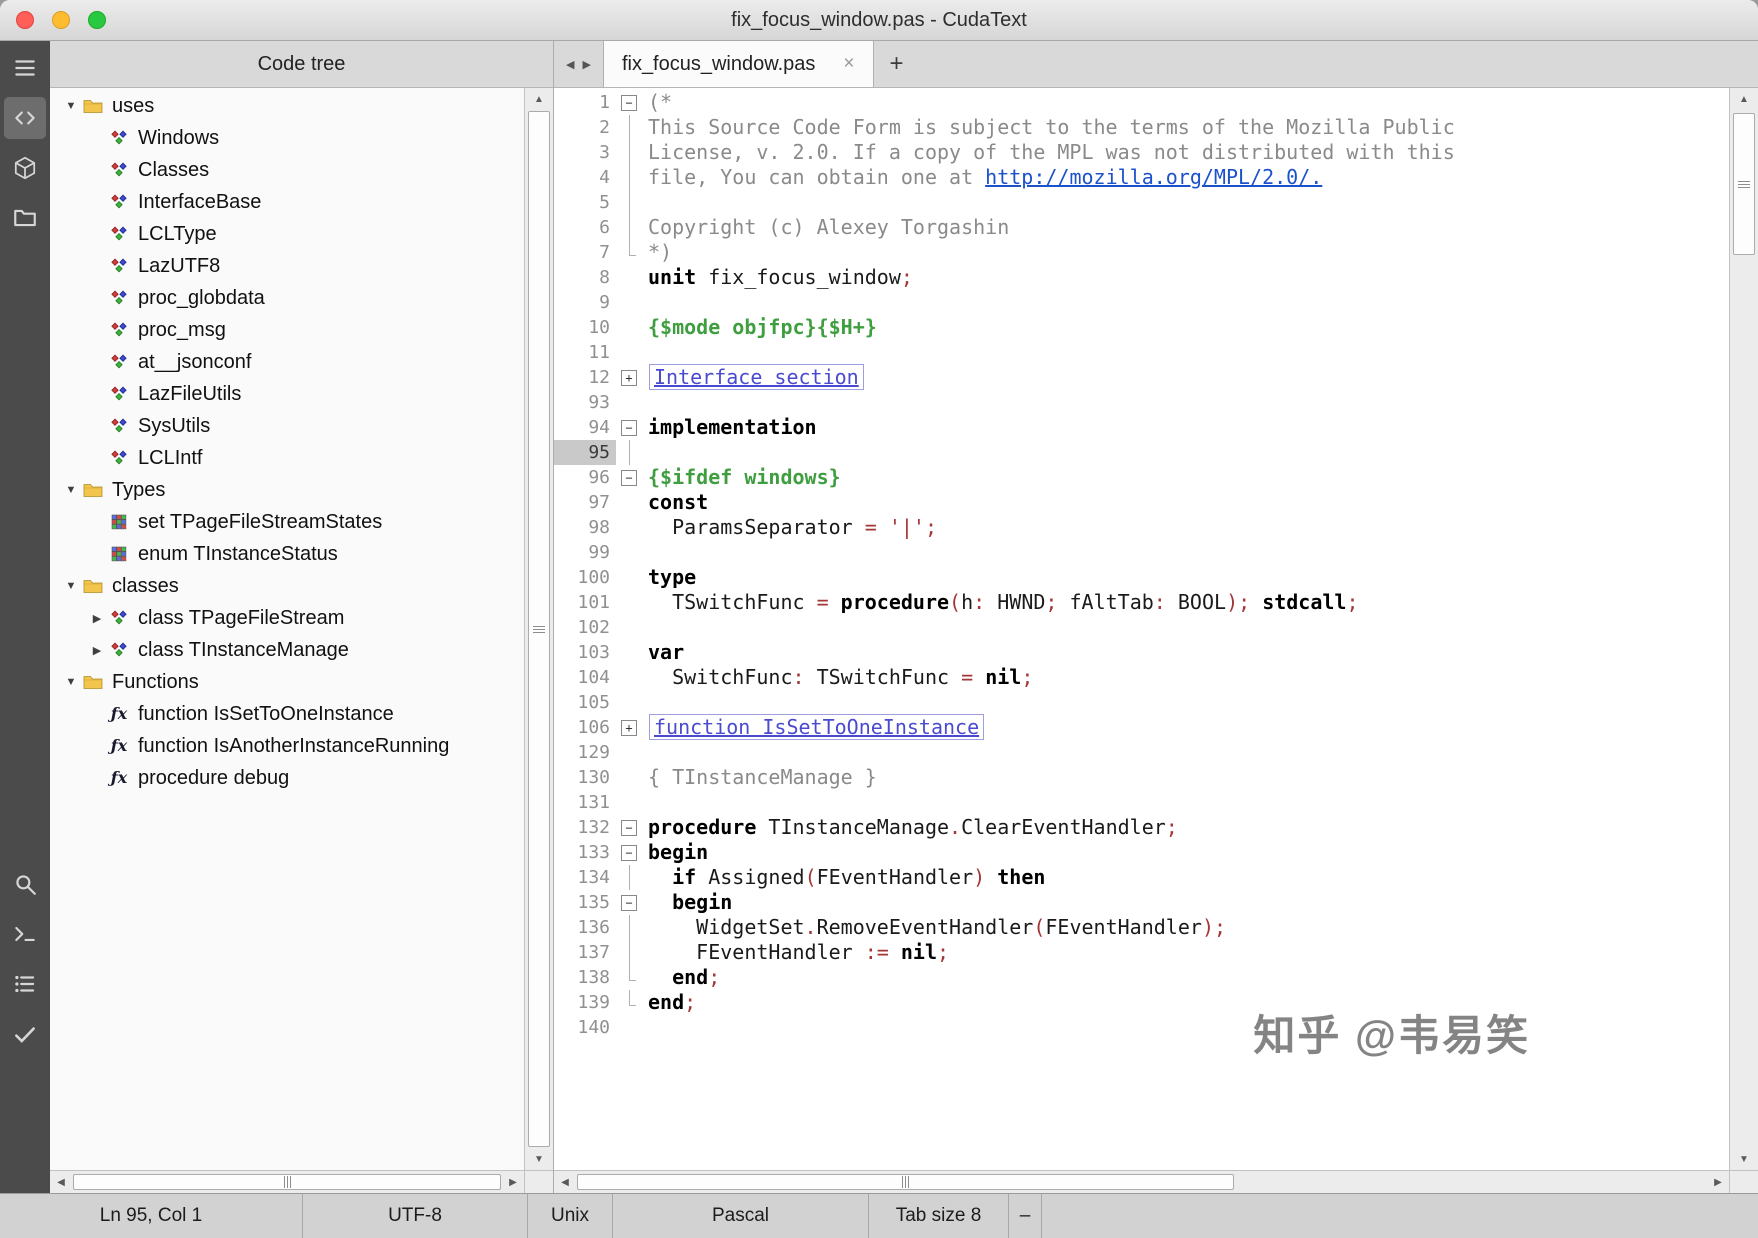 This screenshot has width=1758, height=1238. I want to click on editor-vscroll-thumb, so click(1744, 184).